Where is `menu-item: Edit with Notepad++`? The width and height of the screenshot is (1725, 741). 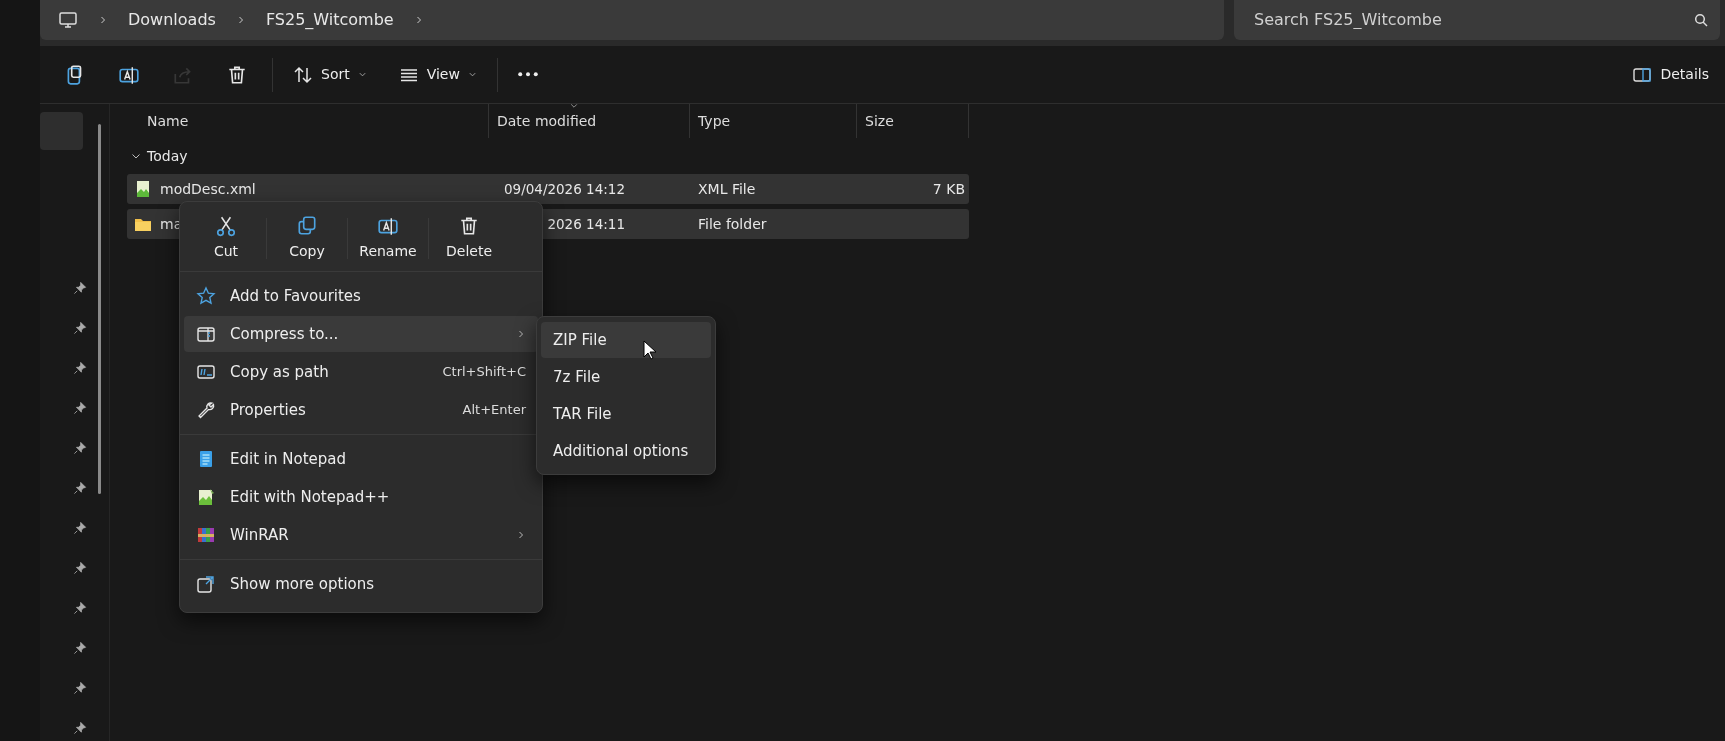 menu-item: Edit with Notepad++ is located at coordinates (361, 497).